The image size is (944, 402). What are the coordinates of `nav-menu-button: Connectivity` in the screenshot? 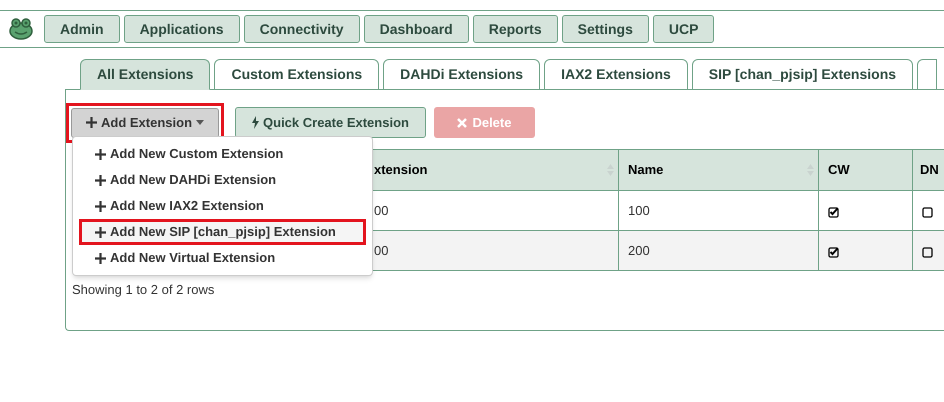 It's located at (302, 29).